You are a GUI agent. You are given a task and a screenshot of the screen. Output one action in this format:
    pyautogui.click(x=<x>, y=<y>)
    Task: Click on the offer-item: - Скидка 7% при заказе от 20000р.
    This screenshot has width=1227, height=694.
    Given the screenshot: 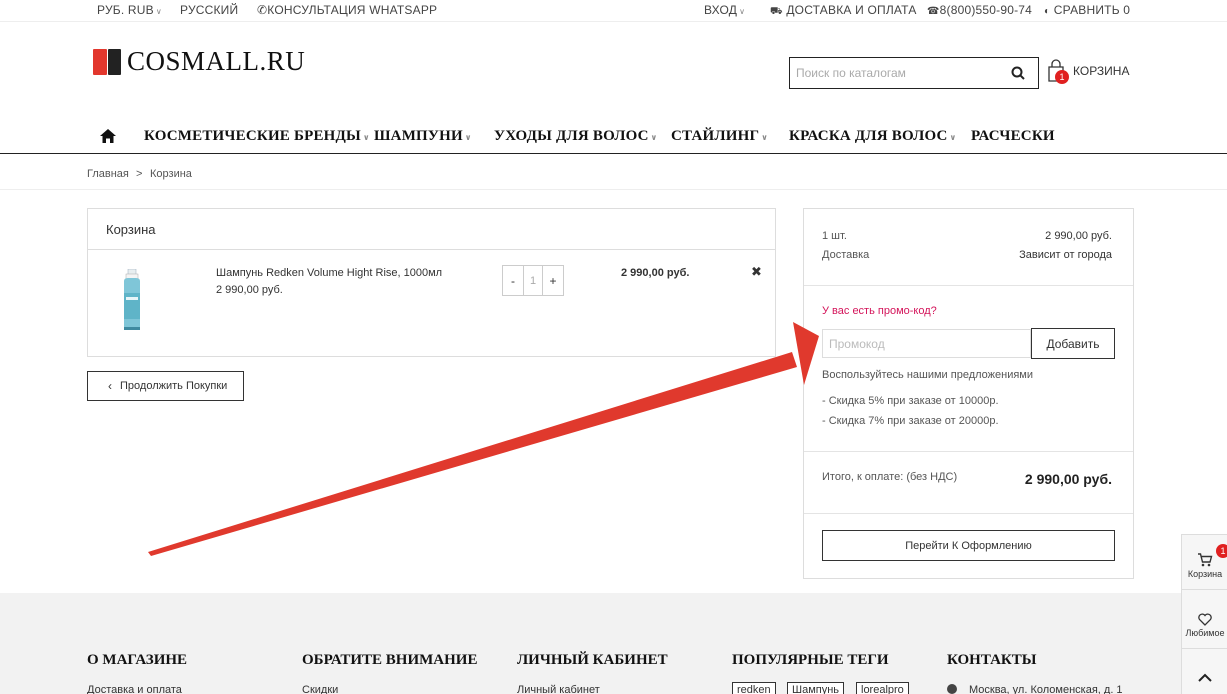 What is the action you would take?
    pyautogui.click(x=910, y=421)
    